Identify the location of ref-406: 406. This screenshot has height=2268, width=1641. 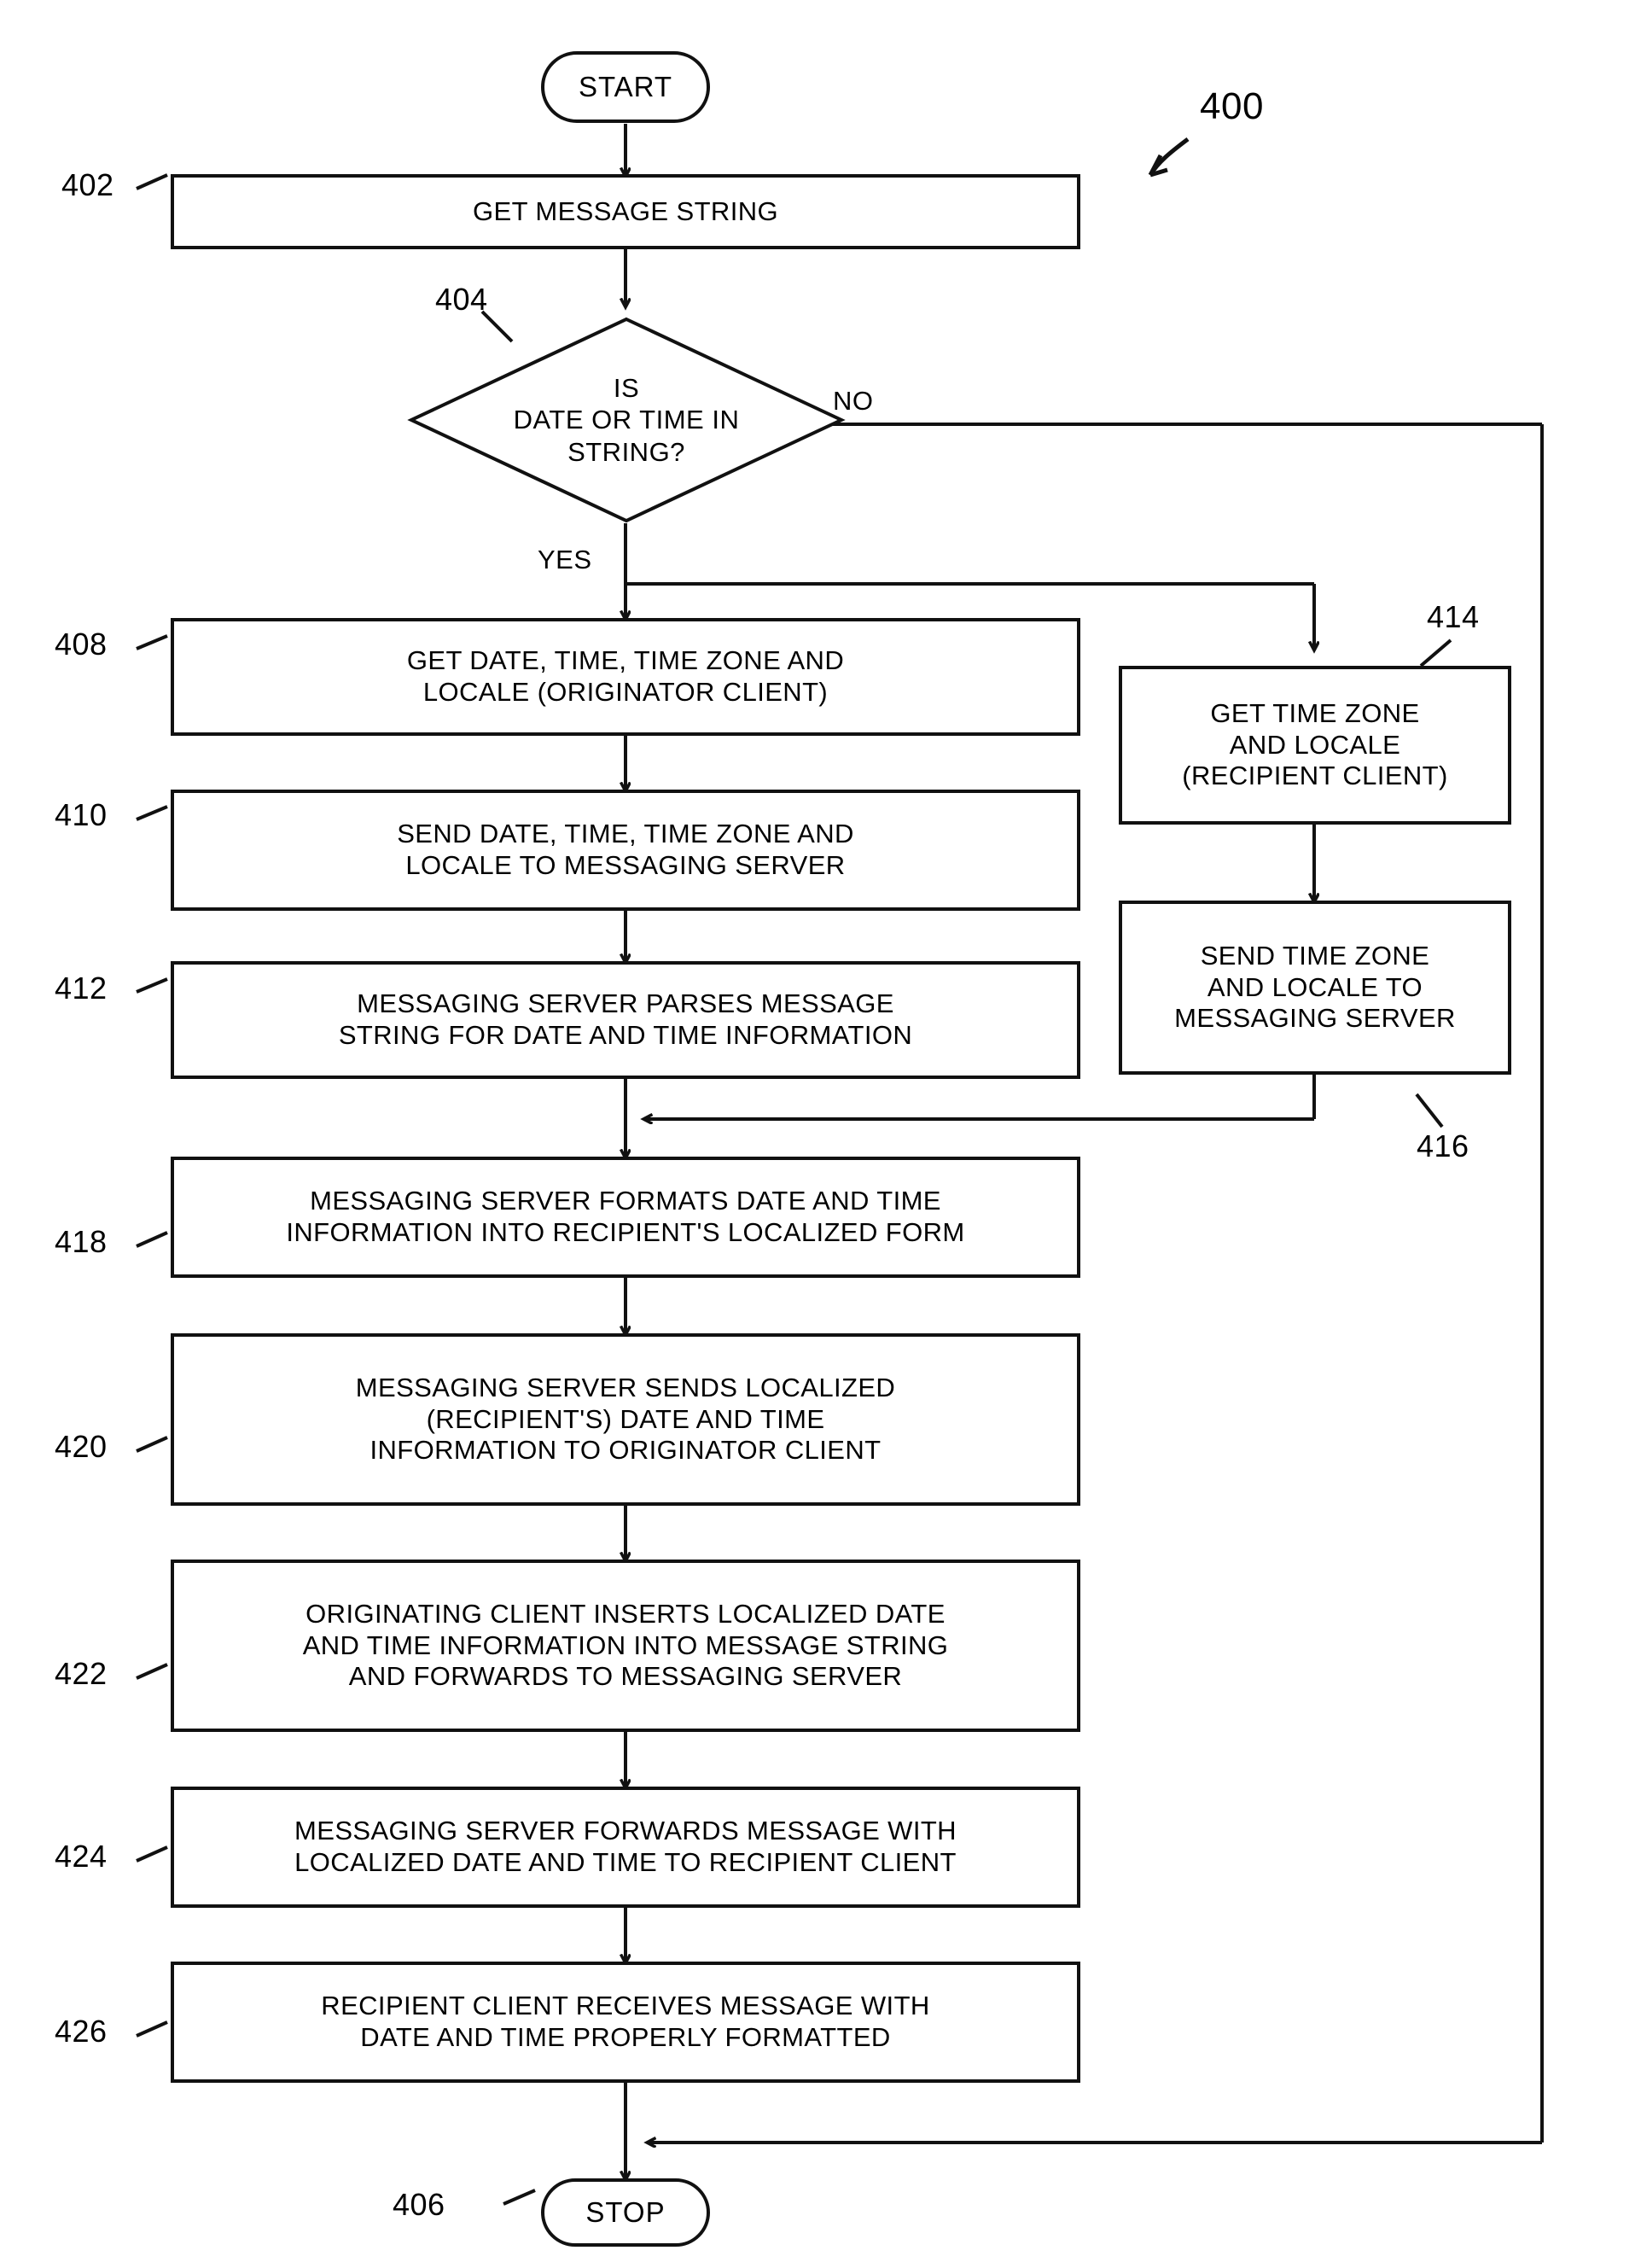
(419, 2204).